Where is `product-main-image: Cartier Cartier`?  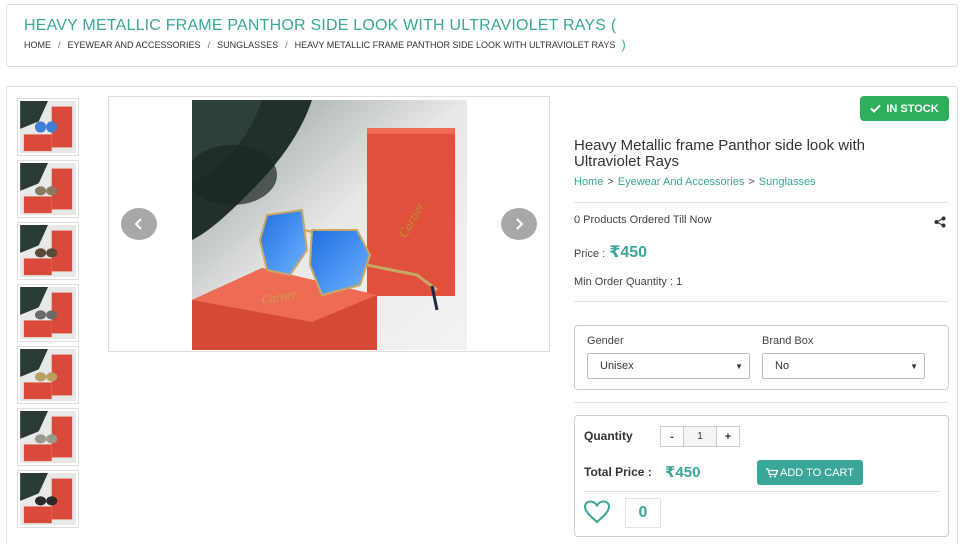
product-main-image: Cartier Cartier is located at coordinates (329, 225).